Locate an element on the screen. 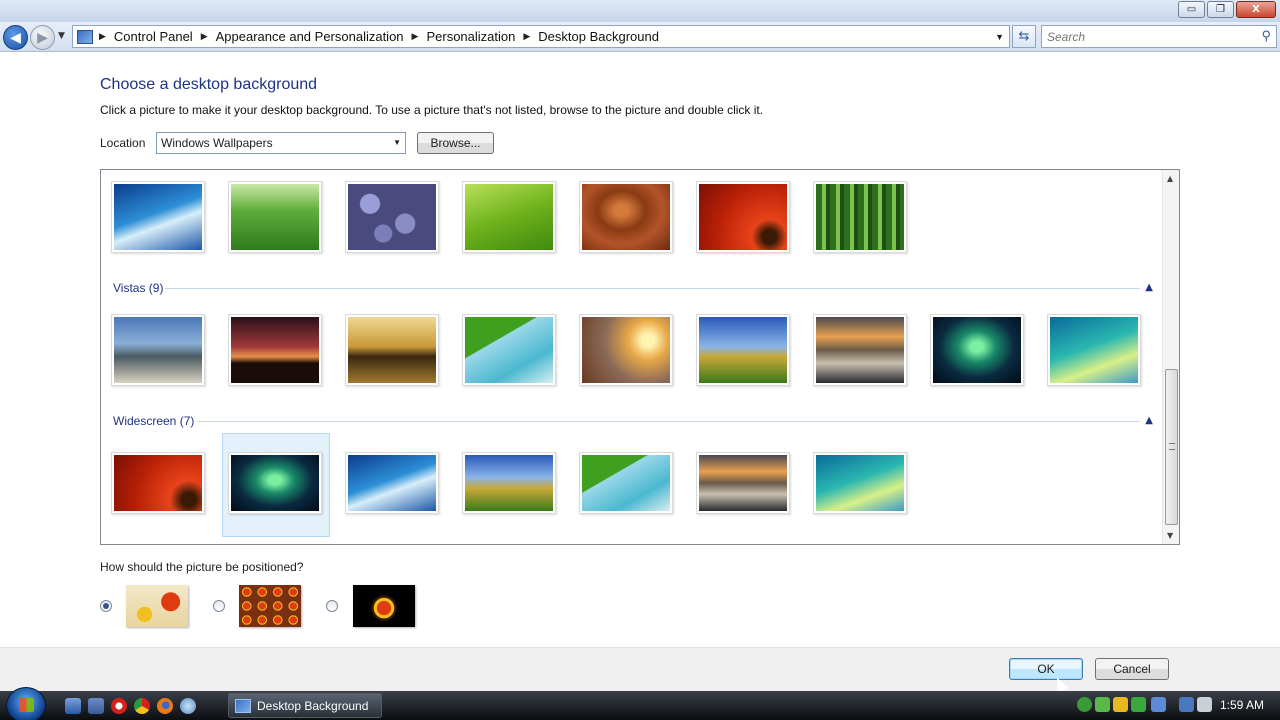  chrome-icon is located at coordinates (142, 706).